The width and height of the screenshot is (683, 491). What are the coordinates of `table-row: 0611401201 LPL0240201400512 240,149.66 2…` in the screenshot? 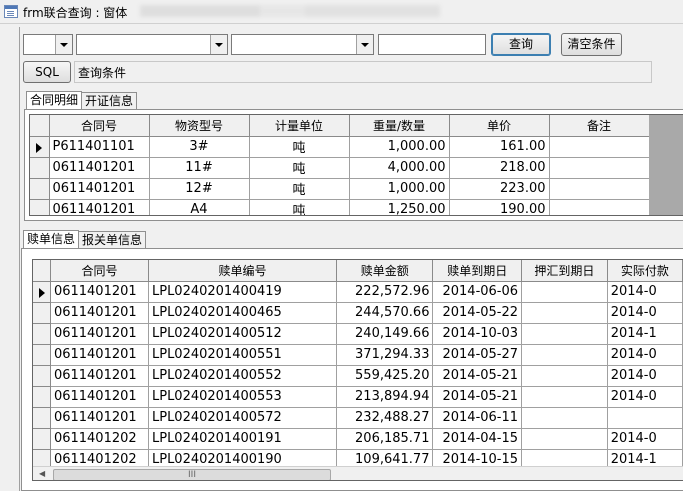 It's located at (358, 334).